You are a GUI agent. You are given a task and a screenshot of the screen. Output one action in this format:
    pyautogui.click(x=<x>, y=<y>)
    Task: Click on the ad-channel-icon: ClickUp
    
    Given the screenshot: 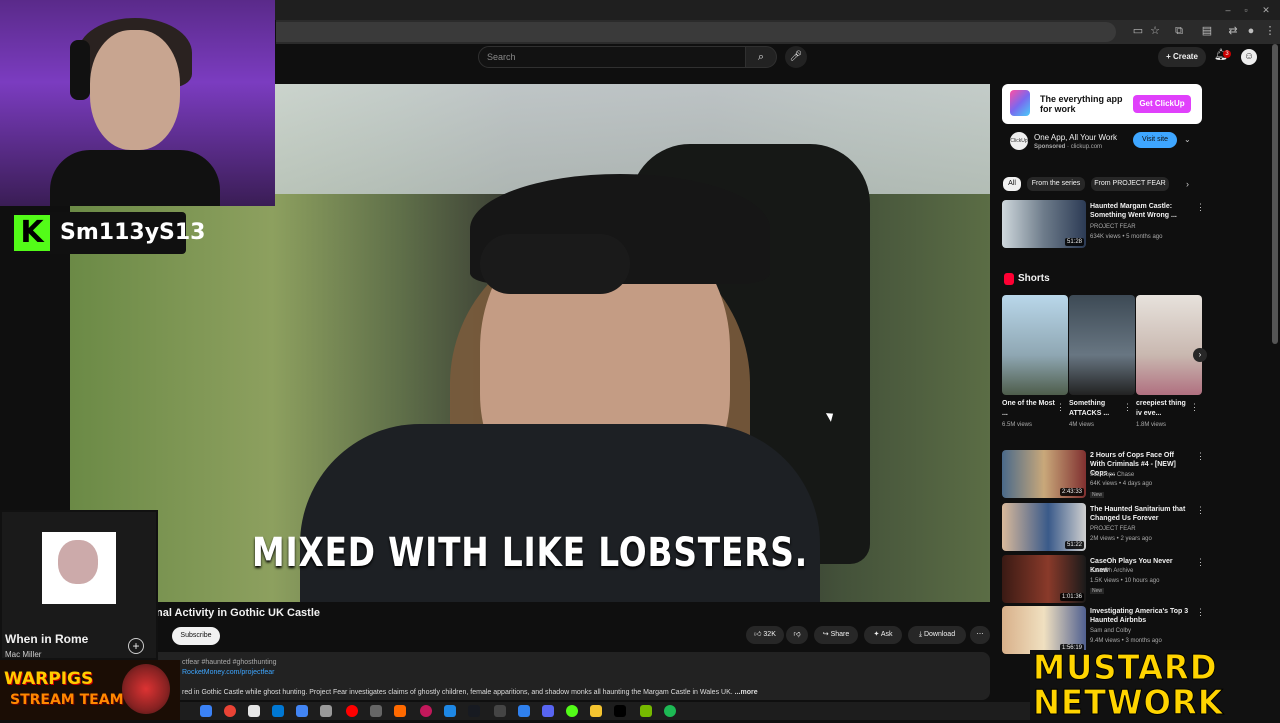 What is the action you would take?
    pyautogui.click(x=1019, y=141)
    